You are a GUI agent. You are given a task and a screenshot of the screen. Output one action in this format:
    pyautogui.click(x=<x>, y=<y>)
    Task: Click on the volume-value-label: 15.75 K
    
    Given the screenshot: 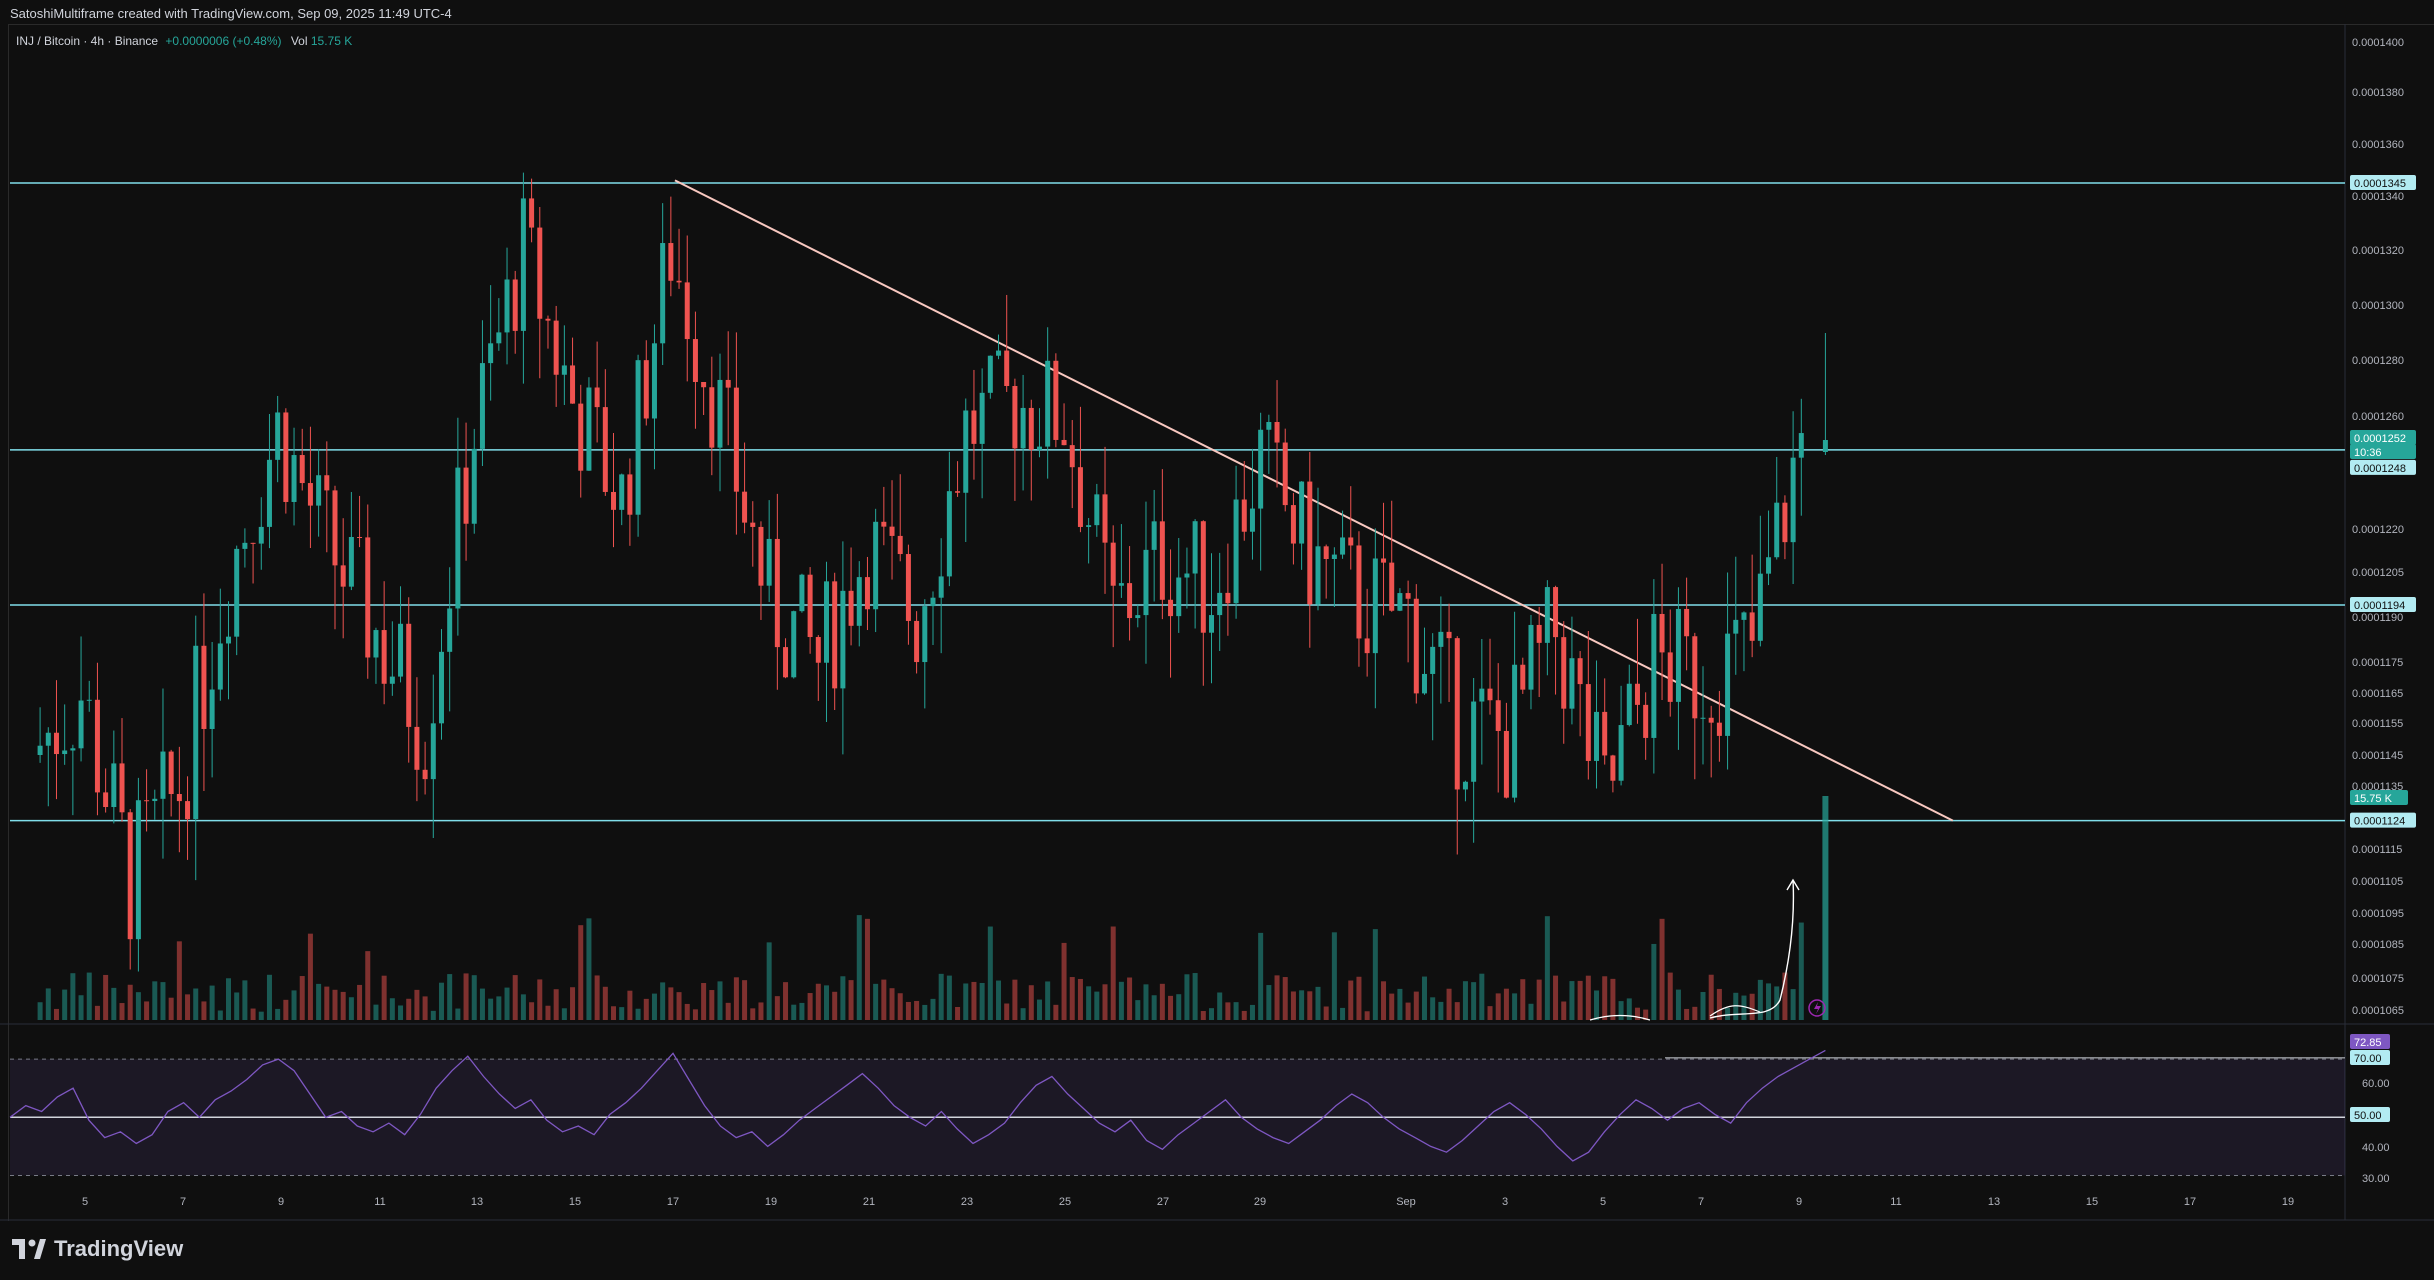 What is the action you would take?
    pyautogui.click(x=2373, y=799)
    